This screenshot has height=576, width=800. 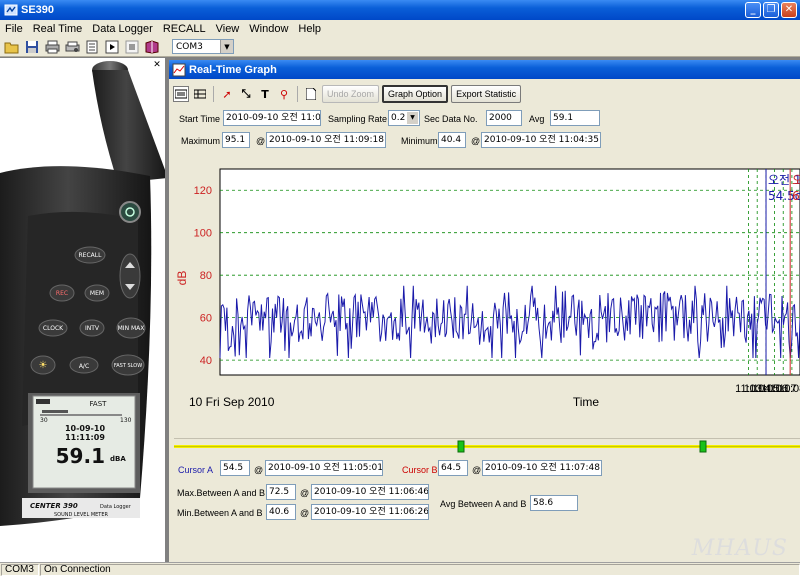 What do you see at coordinates (771, 10) in the screenshot?
I see `maximize-button: ❐` at bounding box center [771, 10].